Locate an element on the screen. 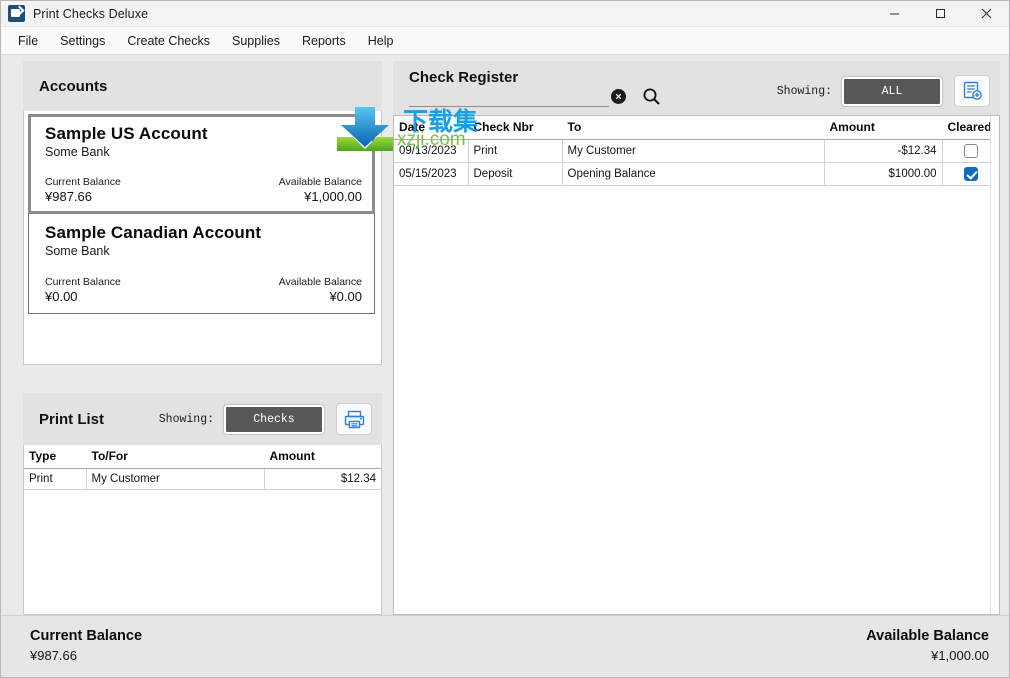  close-button is located at coordinates (986, 14).